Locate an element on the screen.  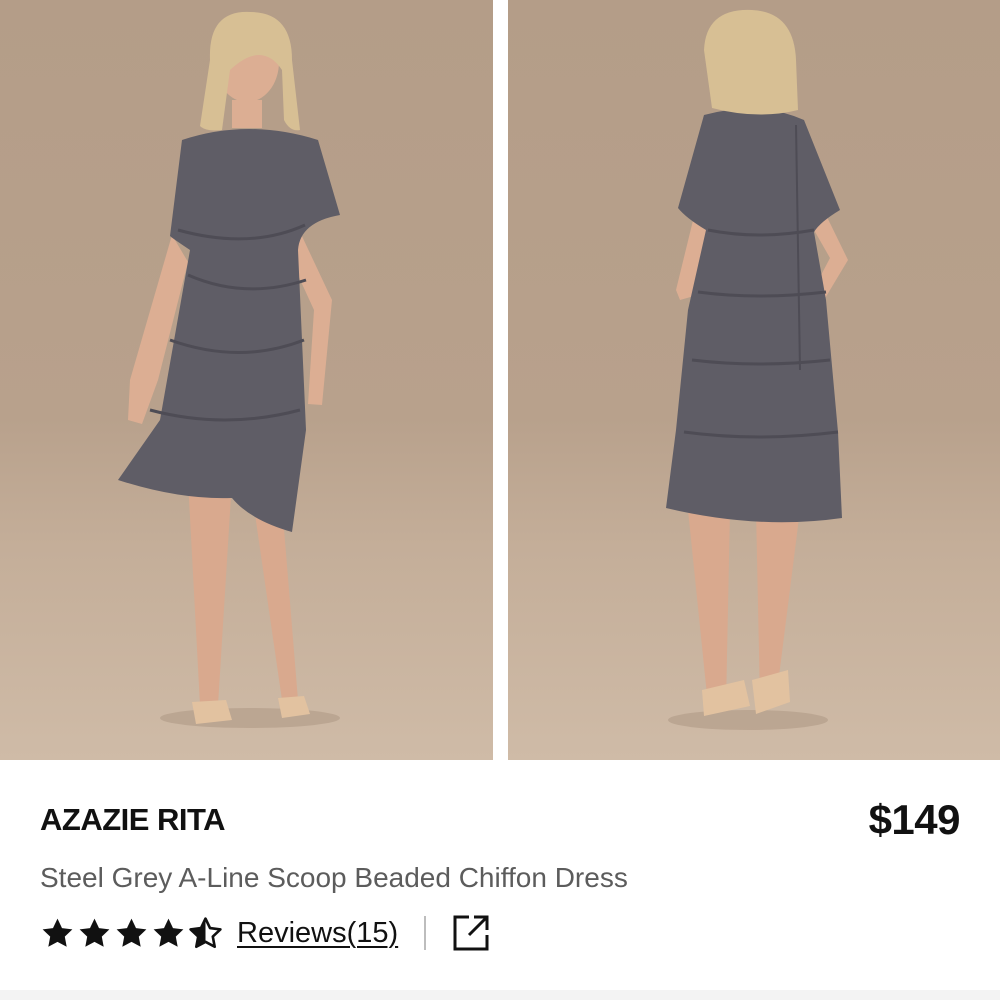
external-link-icon is located at coordinates (471, 933).